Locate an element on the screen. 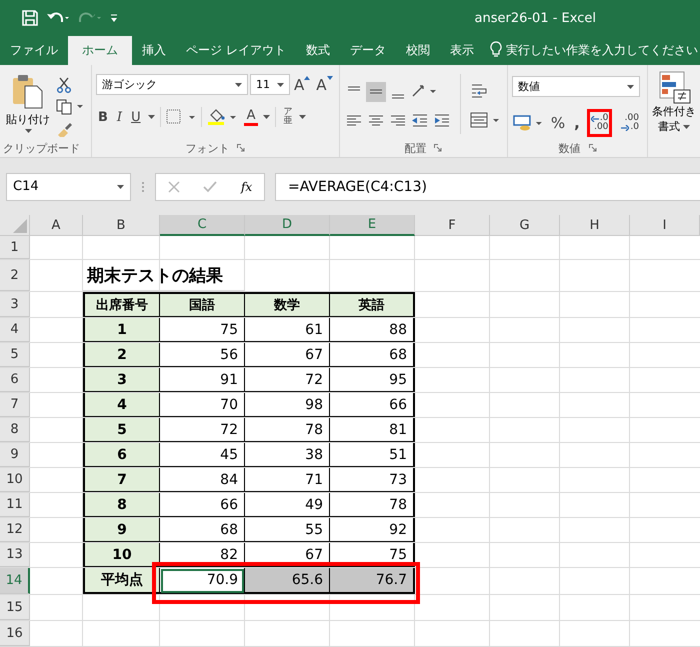 The height and width of the screenshot is (647, 700). scissors-icon is located at coordinates (64, 84).